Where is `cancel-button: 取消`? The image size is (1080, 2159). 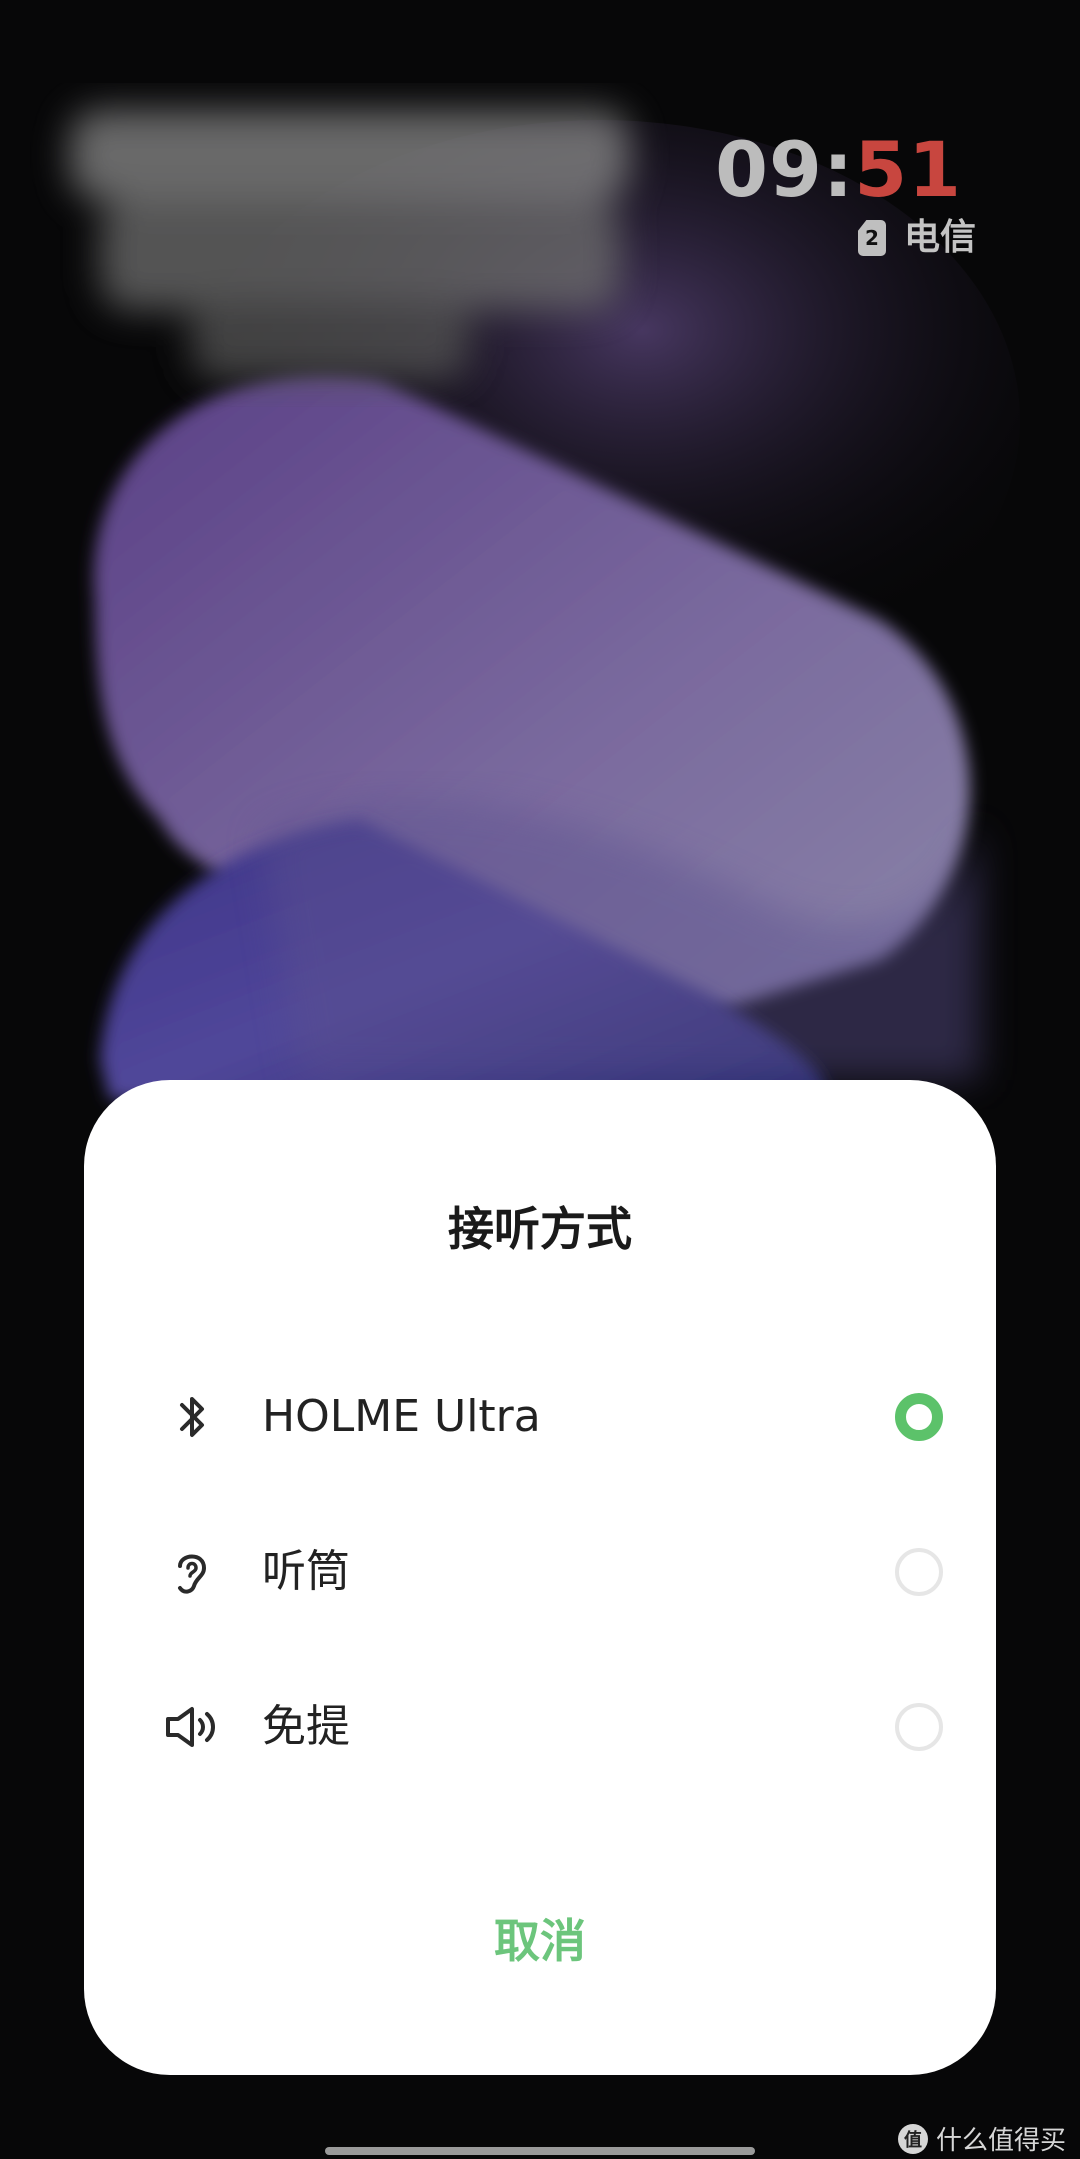 cancel-button: 取消 is located at coordinates (540, 1941).